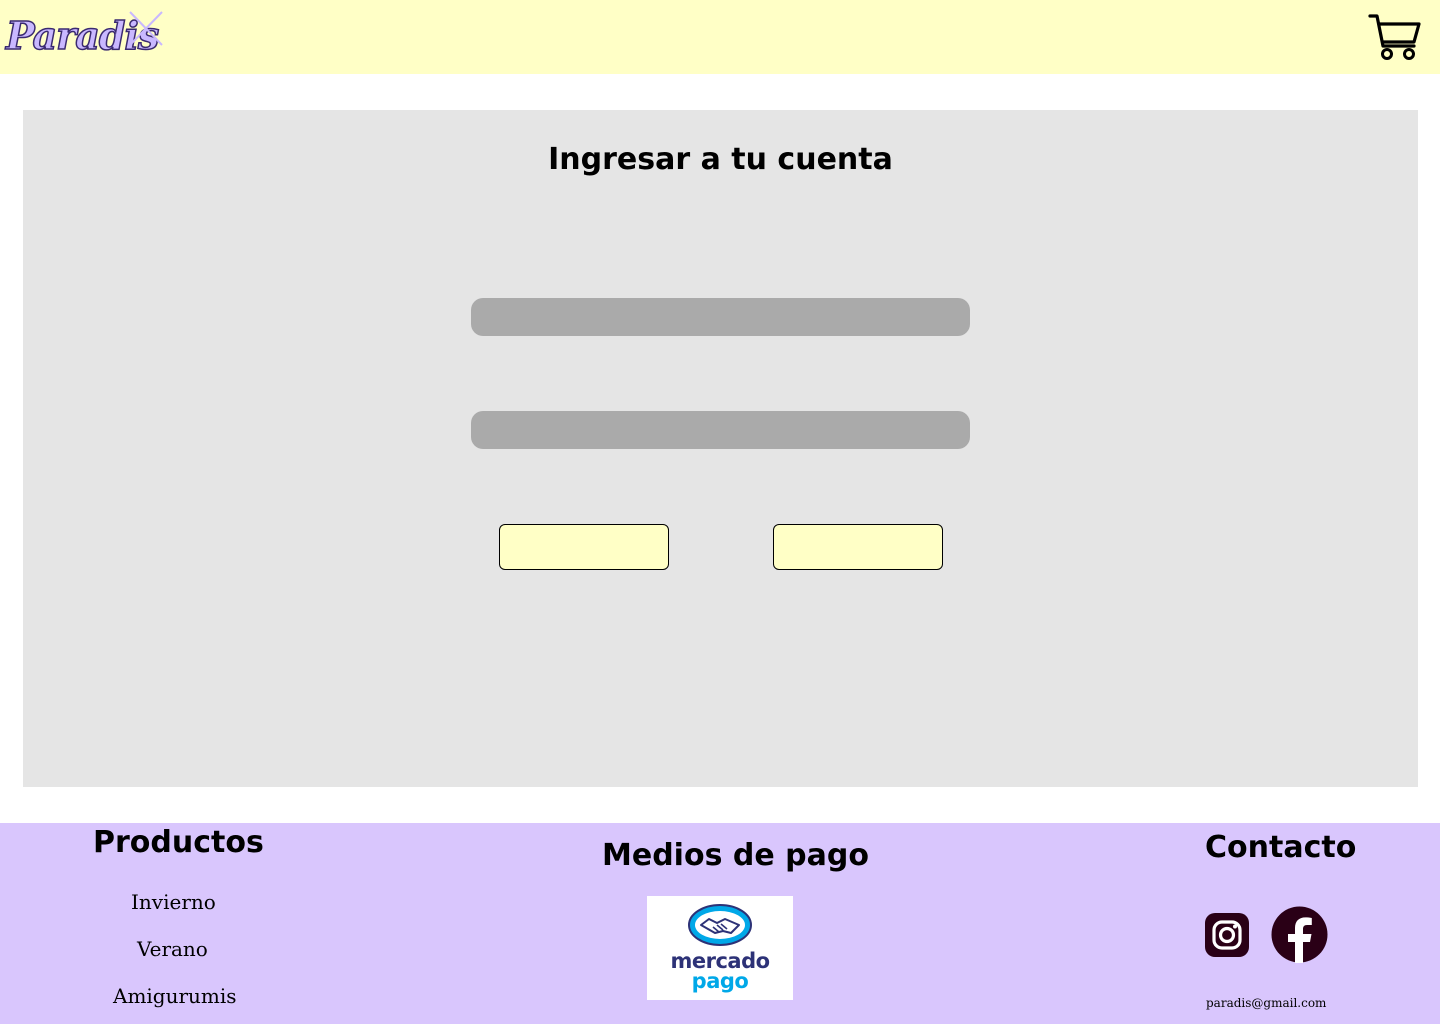 This screenshot has width=1440, height=1024. Describe the element at coordinates (1281, 847) in the screenshot. I see `contact-heading: Contacto` at that location.